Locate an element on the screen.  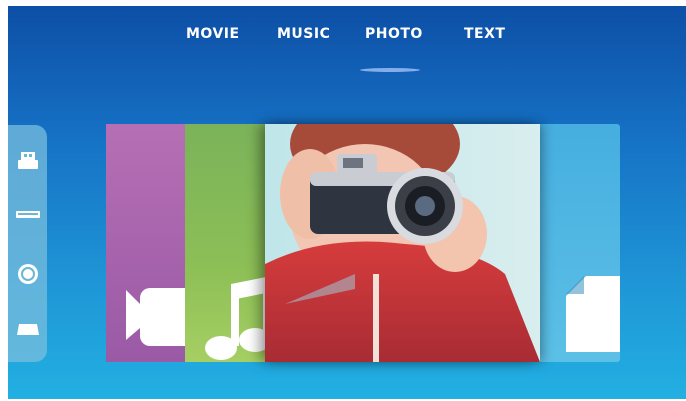
text-card is located at coordinates (574, 243).